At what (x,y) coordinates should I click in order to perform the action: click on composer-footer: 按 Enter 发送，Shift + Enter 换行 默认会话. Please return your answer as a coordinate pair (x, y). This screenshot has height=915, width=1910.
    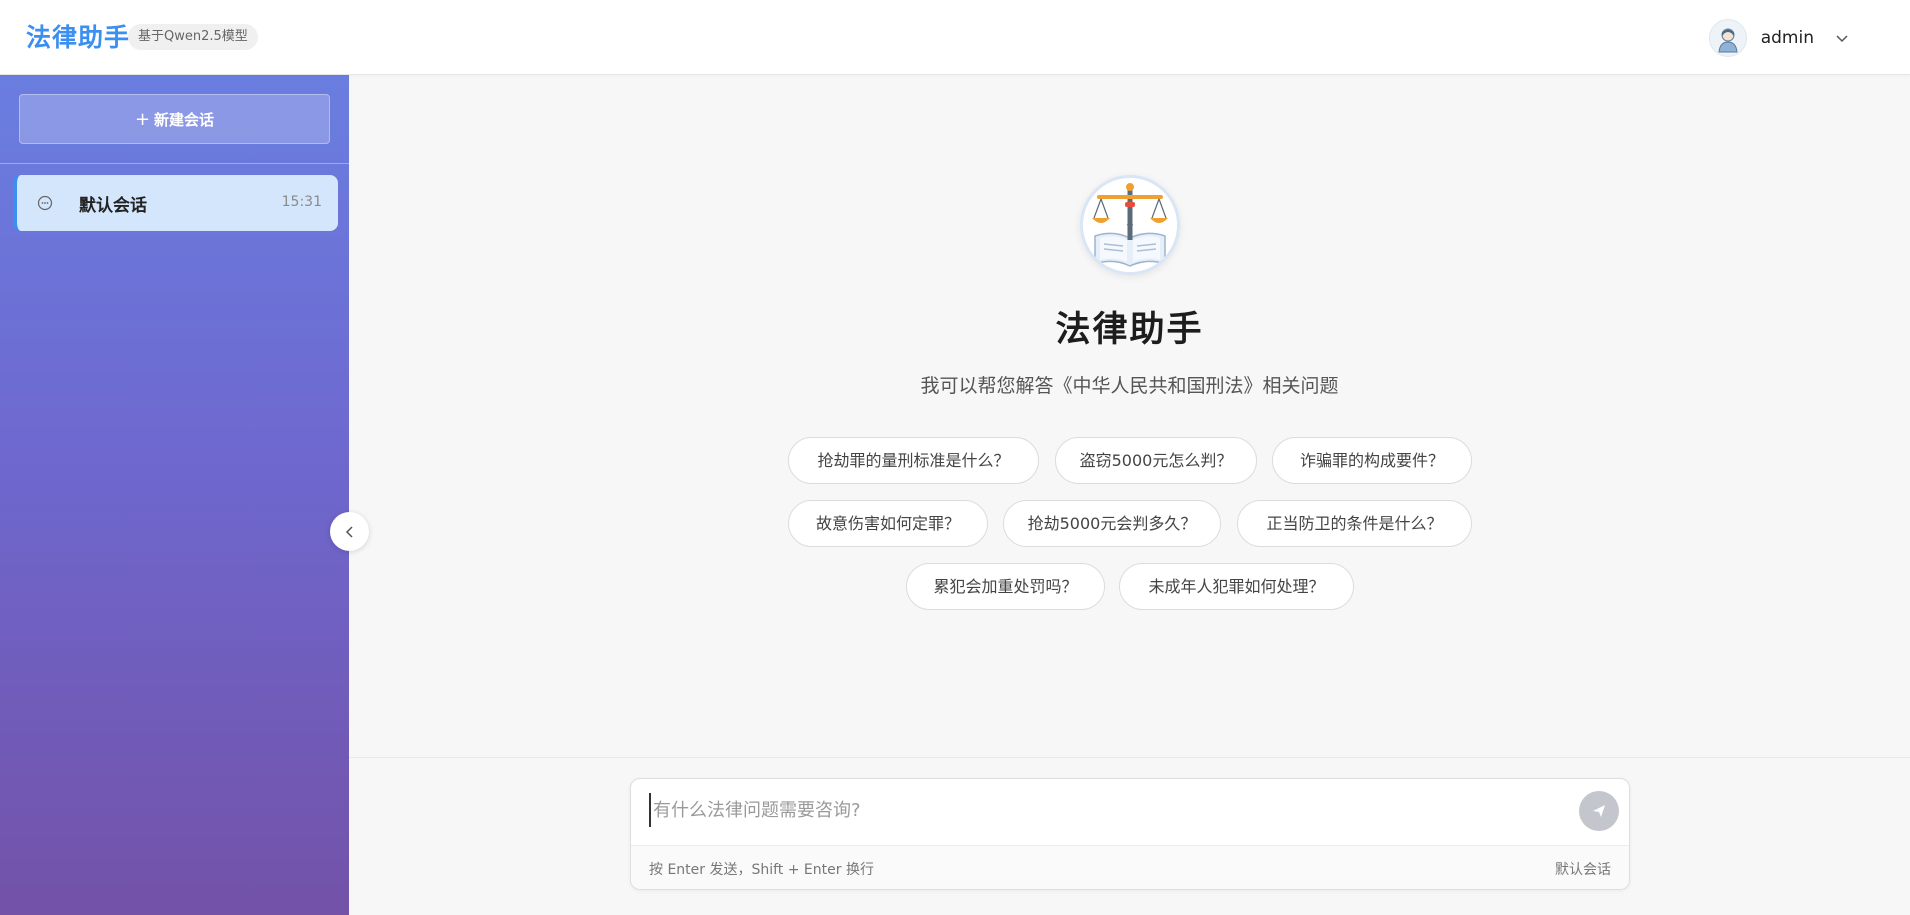
    Looking at the image, I should click on (1130, 867).